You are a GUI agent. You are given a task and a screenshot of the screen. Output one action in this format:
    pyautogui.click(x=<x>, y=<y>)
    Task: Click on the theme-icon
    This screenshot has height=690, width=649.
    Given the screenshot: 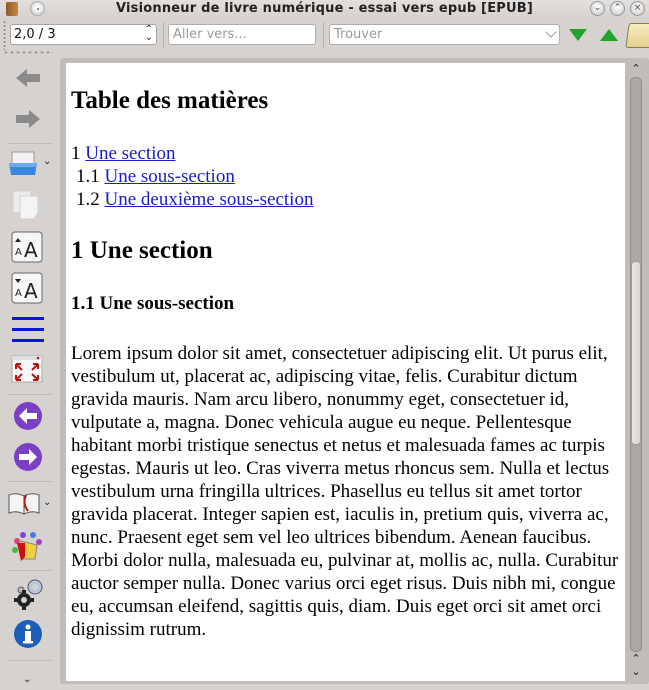 What is the action you would take?
    pyautogui.click(x=27, y=546)
    